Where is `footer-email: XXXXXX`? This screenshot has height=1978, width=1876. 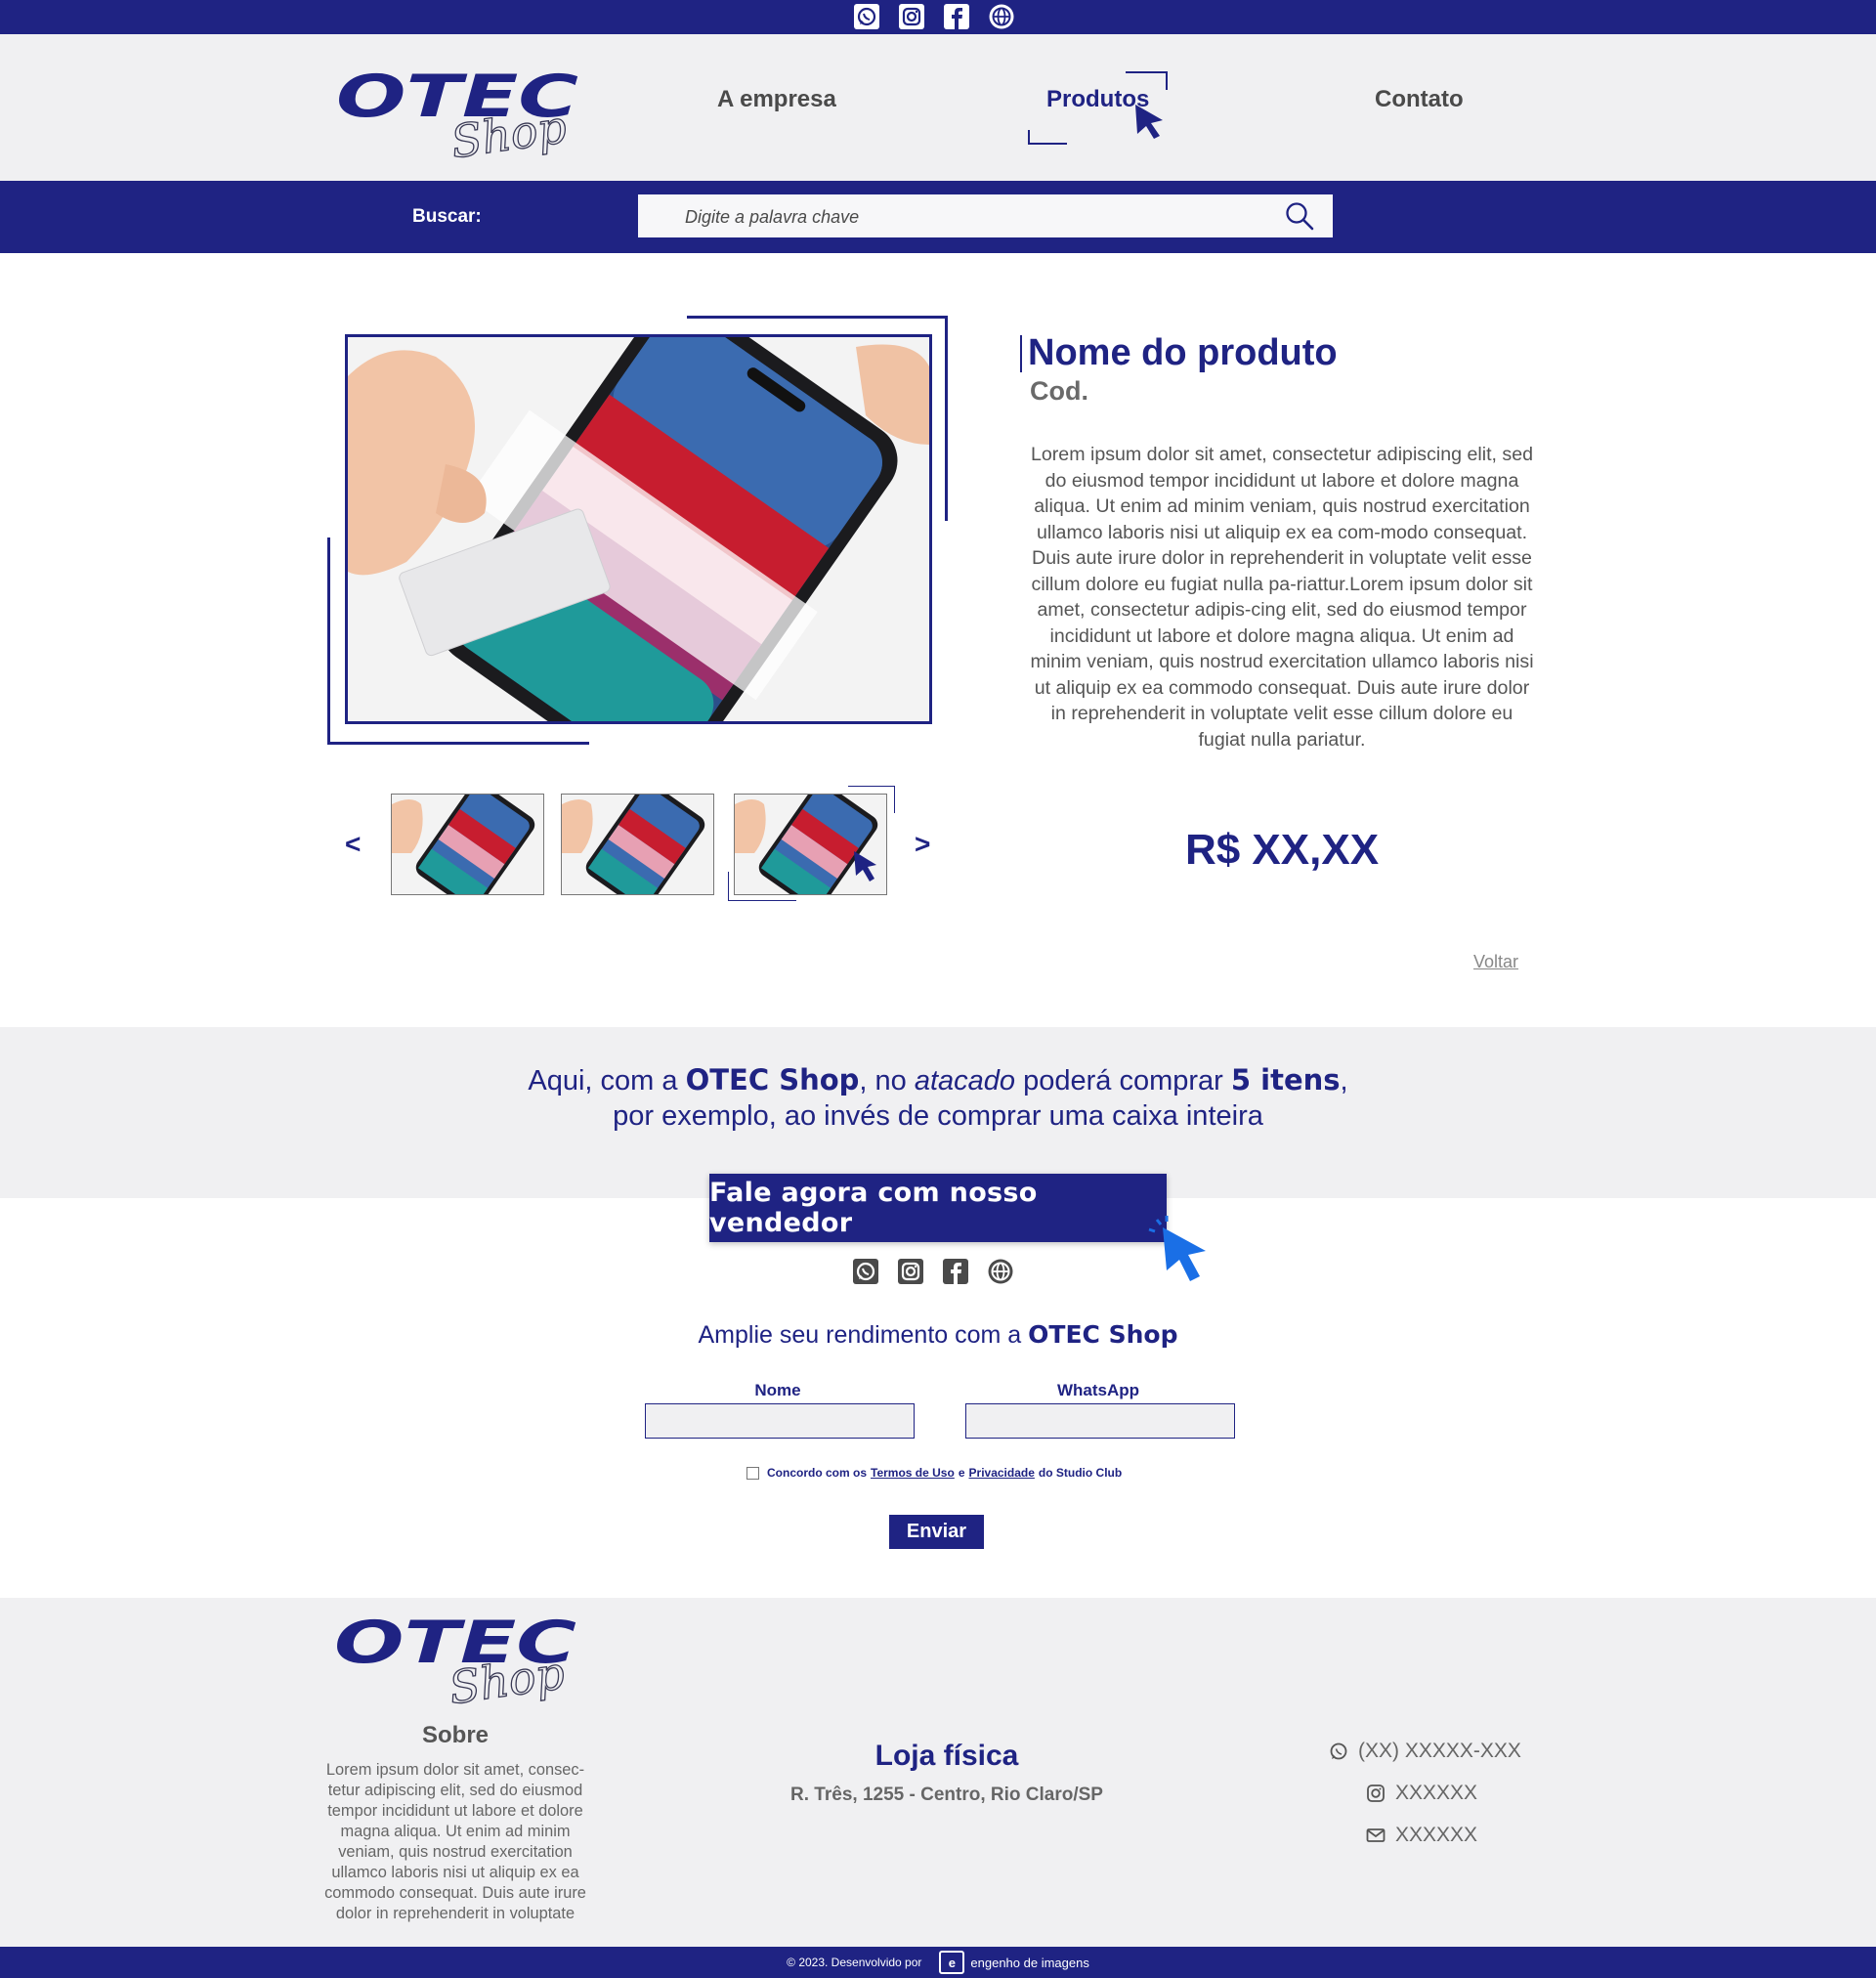 footer-email: XXXXXX is located at coordinates (1421, 1836).